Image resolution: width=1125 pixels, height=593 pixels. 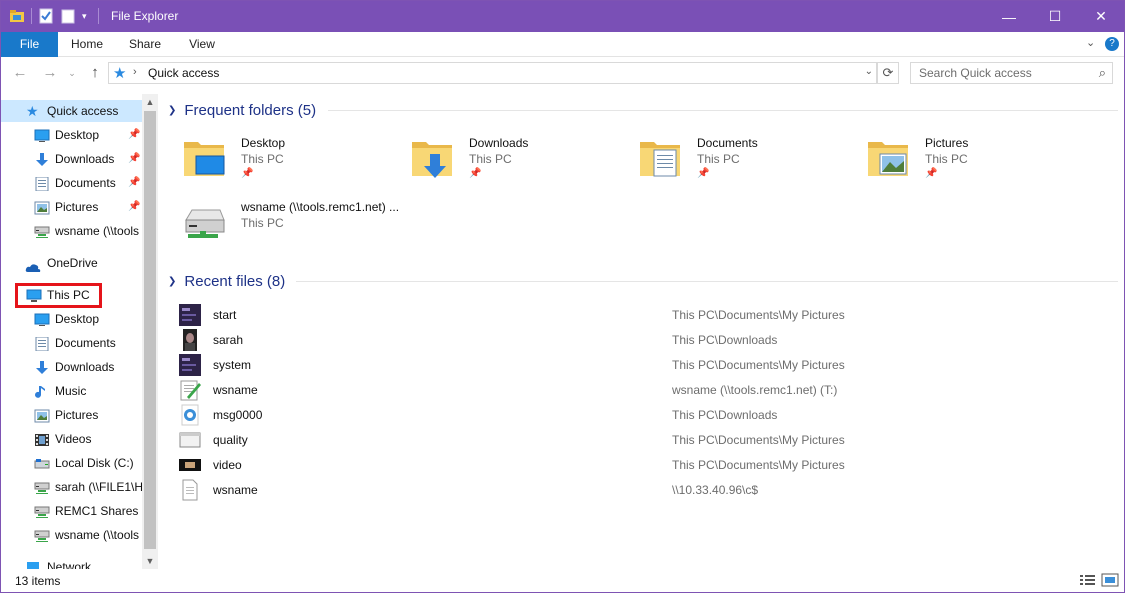 What do you see at coordinates (183, 73) in the screenshot?
I see `breadcrumb-quick-access: Quick access` at bounding box center [183, 73].